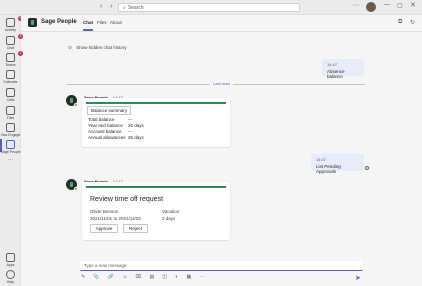 This screenshot has width=422, height=286. I want to click on maximize-icon: ▢, so click(400, 5).